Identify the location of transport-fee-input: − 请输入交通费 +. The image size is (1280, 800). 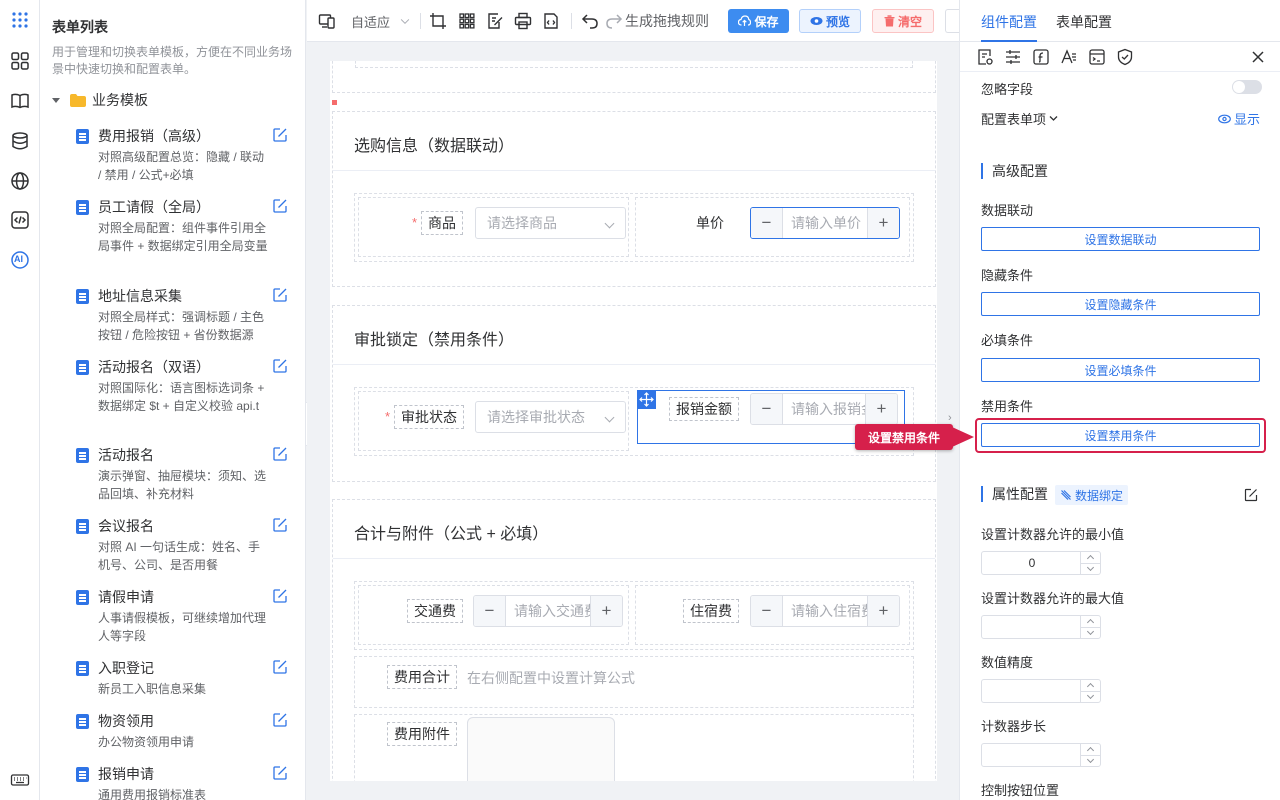
(548, 611).